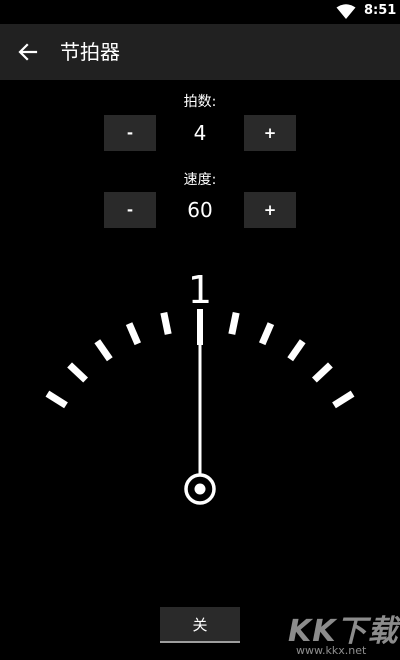 Image resolution: width=400 pixels, height=660 pixels. Describe the element at coordinates (90, 52) in the screenshot. I see `page-title: 节拍器` at that location.